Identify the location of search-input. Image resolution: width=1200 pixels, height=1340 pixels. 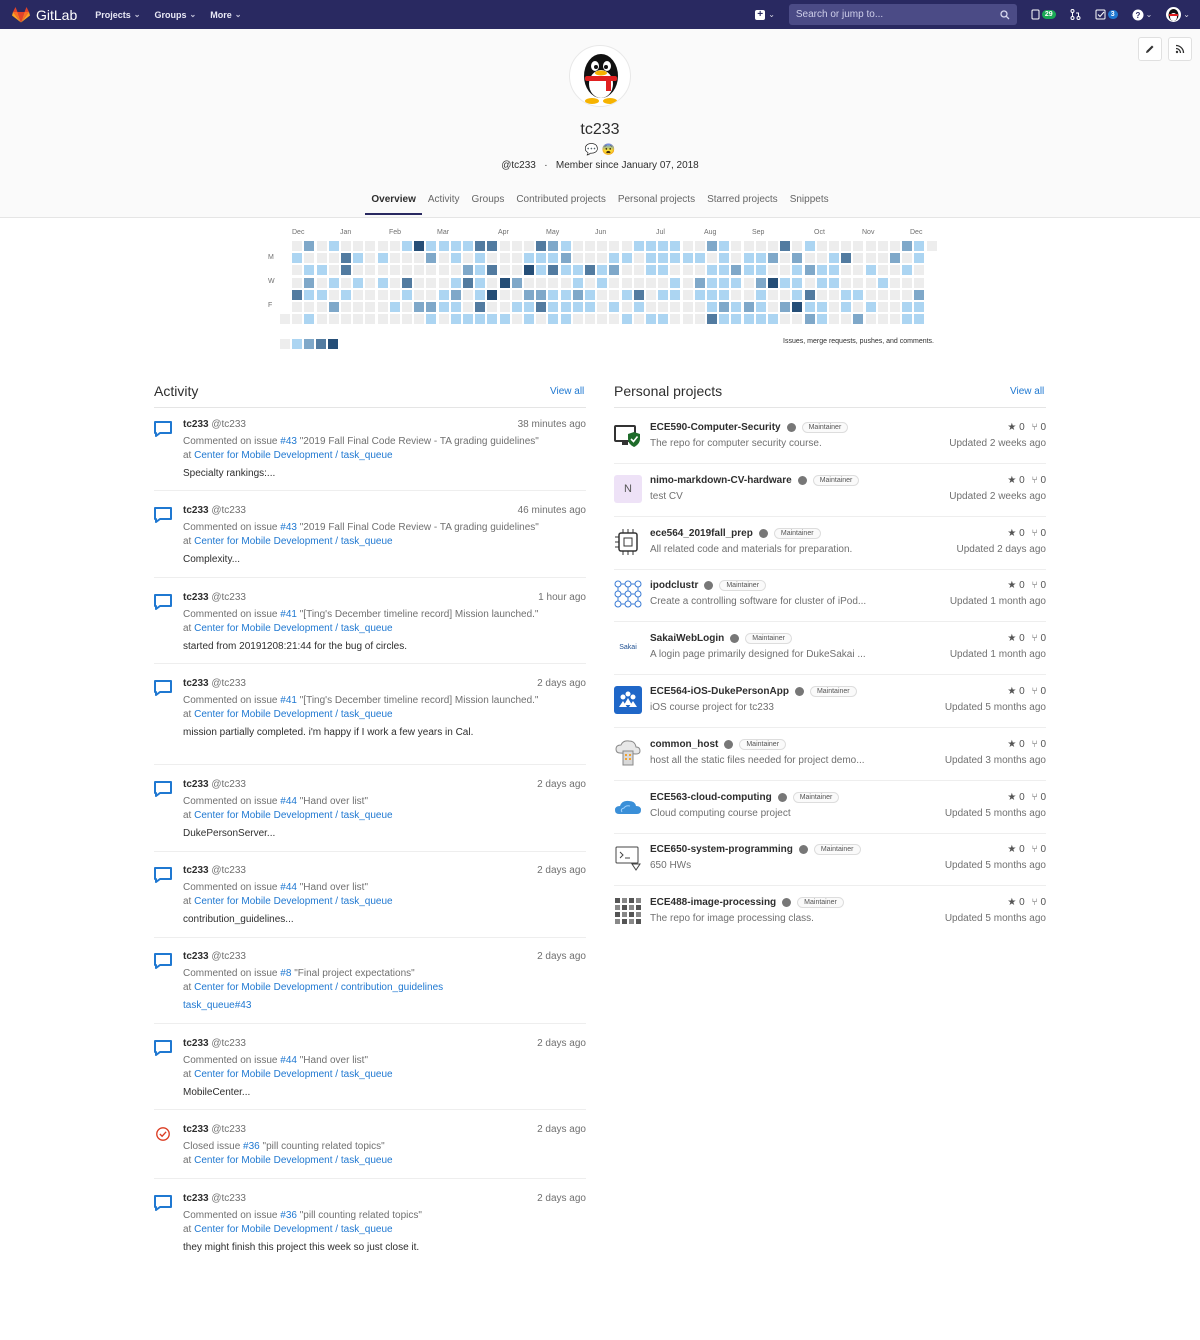
(890, 14).